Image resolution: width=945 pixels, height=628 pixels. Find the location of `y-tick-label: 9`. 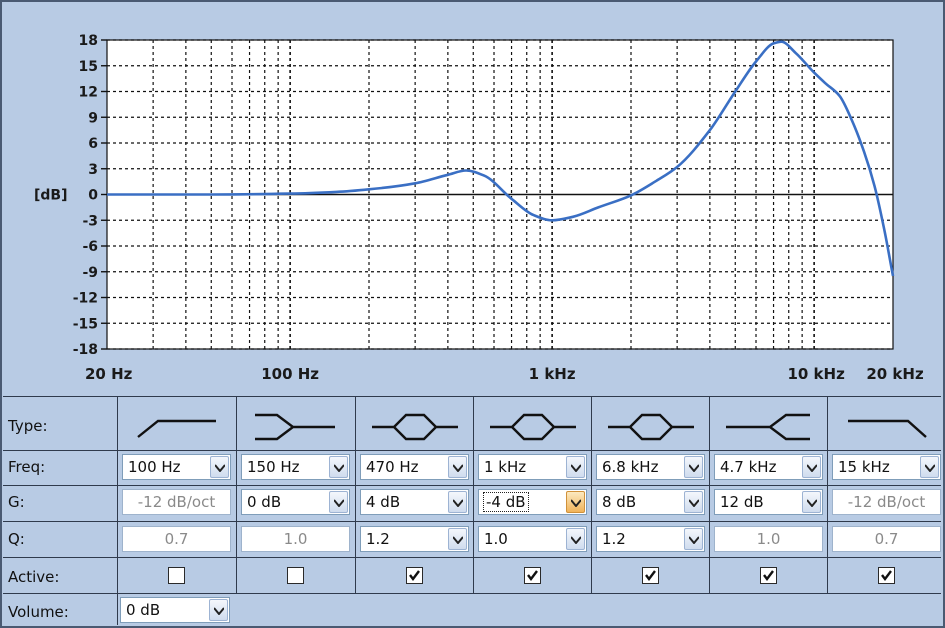

y-tick-label: 9 is located at coordinates (93, 118).